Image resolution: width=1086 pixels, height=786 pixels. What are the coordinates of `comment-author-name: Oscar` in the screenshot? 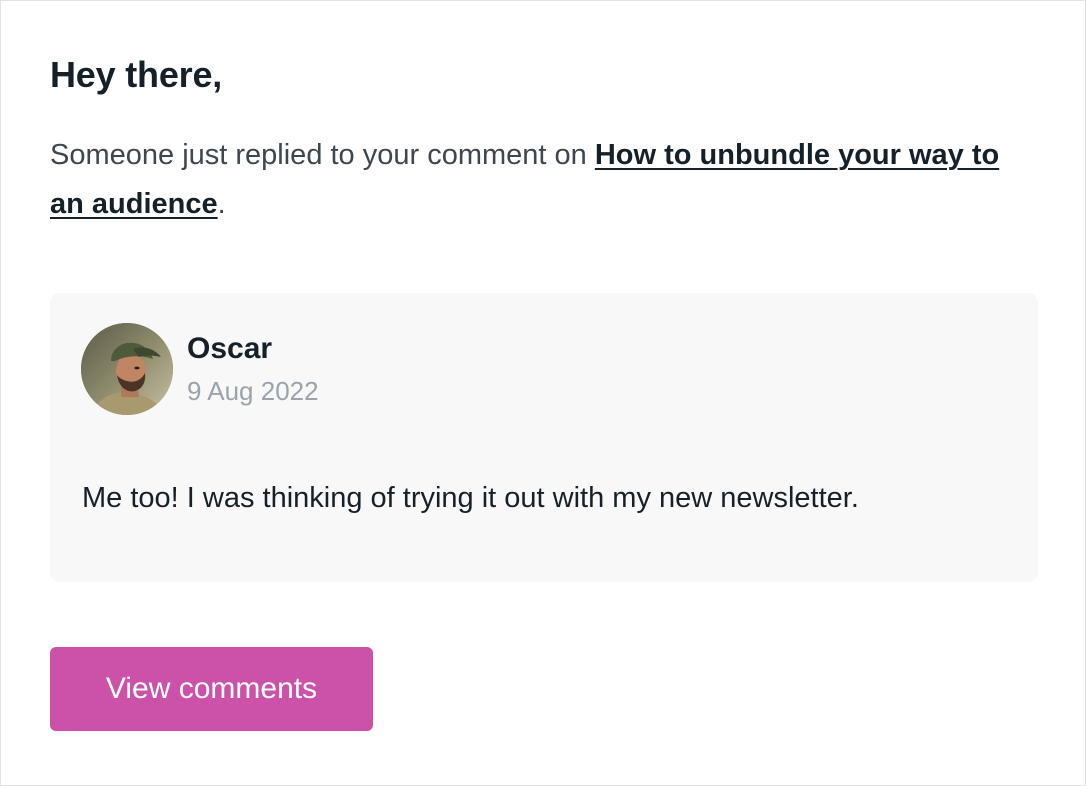 It's located at (230, 348).